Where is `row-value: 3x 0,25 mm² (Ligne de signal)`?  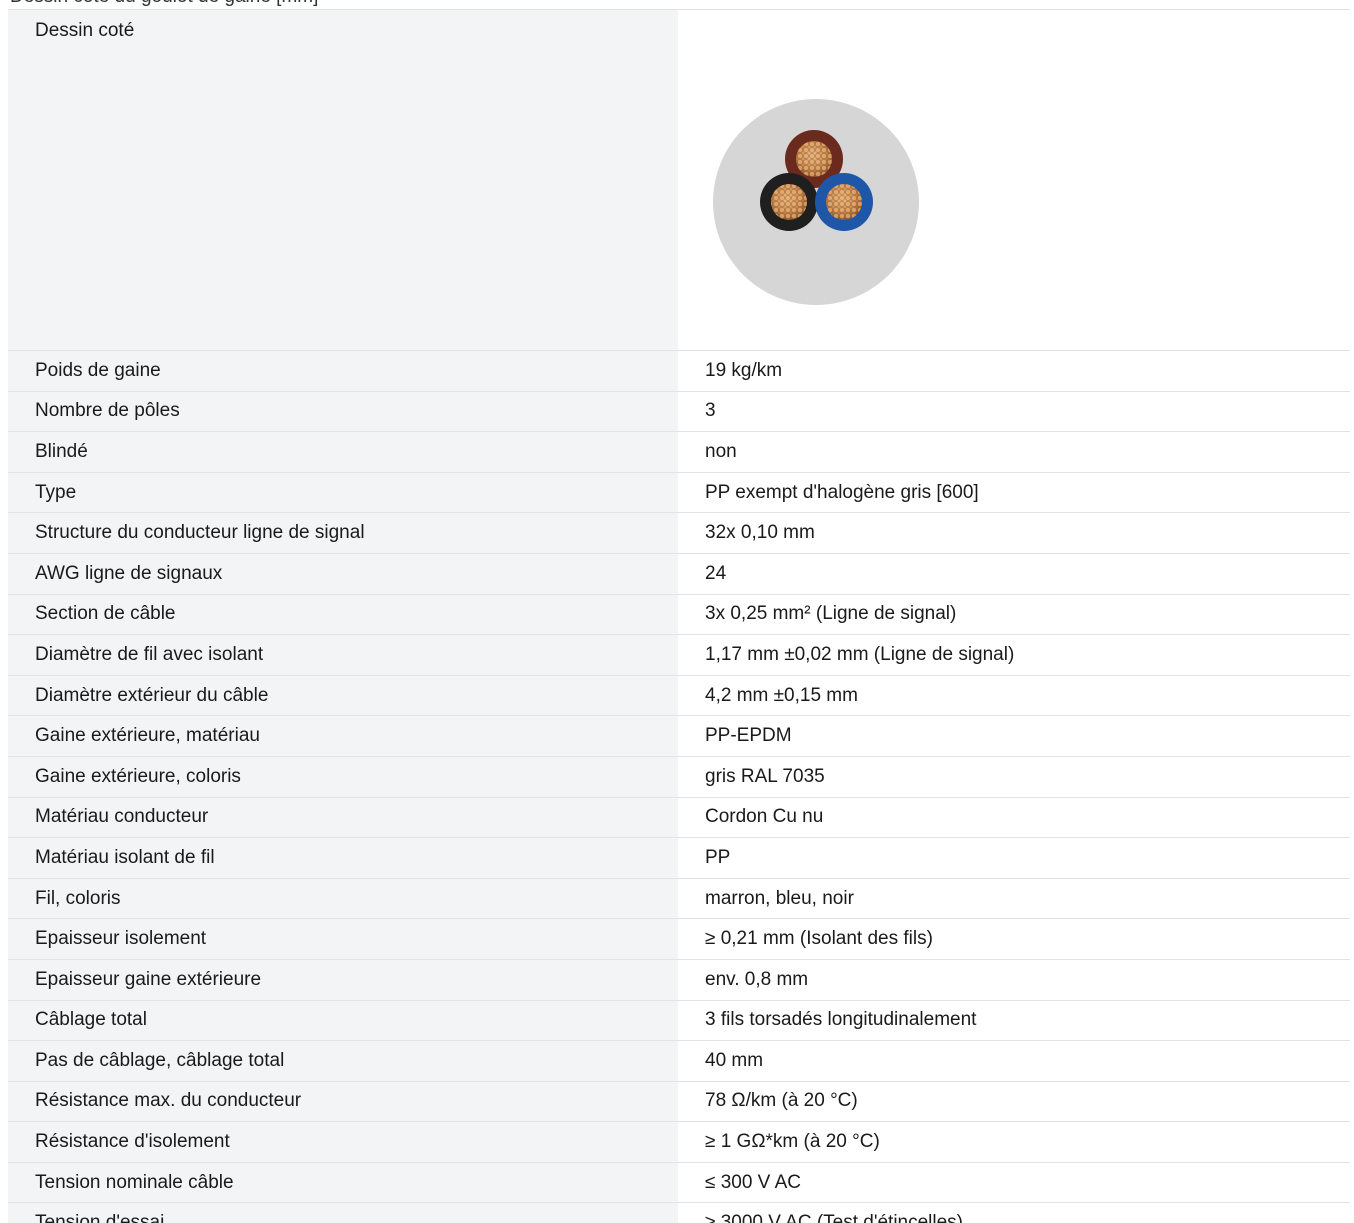
row-value: 3x 0,25 mm² (Ligne de signal) is located at coordinates (1014, 615).